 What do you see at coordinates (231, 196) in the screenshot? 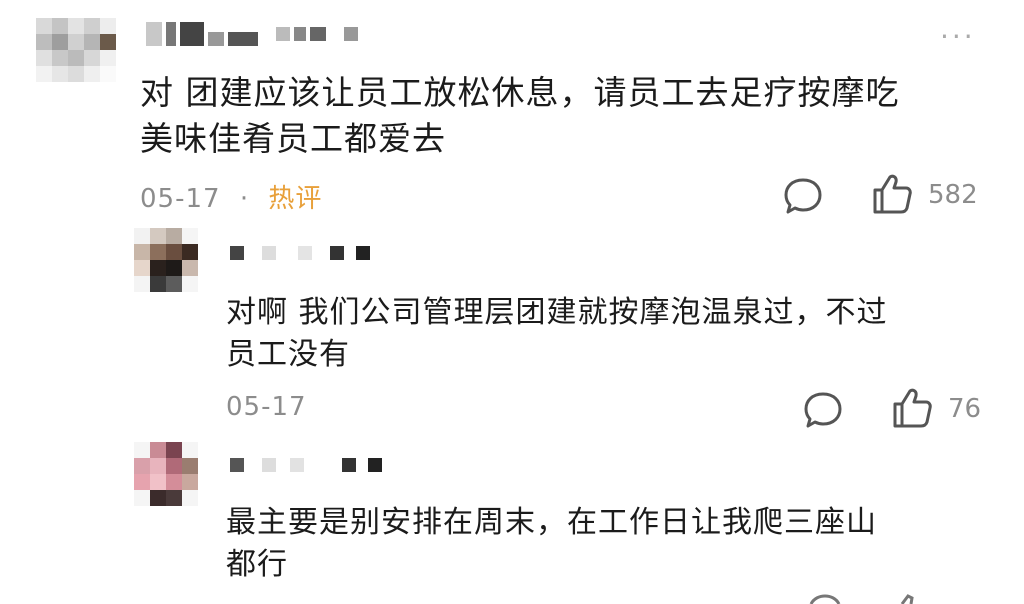
I see `comment-meta: 05-17 · 热评` at bounding box center [231, 196].